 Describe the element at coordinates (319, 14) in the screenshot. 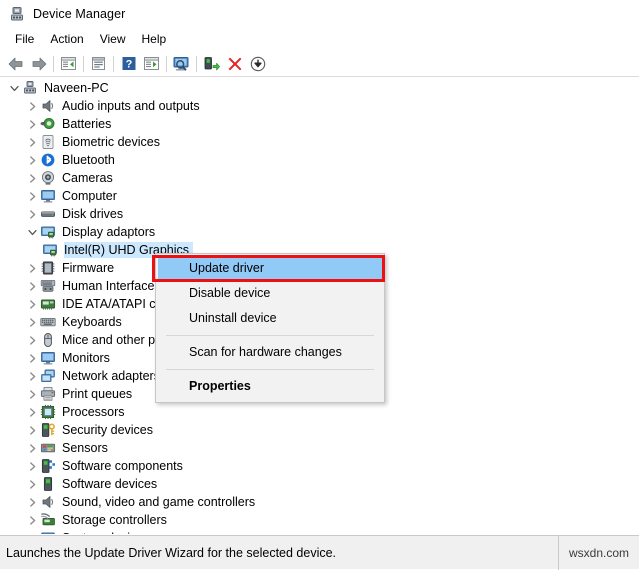

I see `title-bar: Device Manager` at that location.